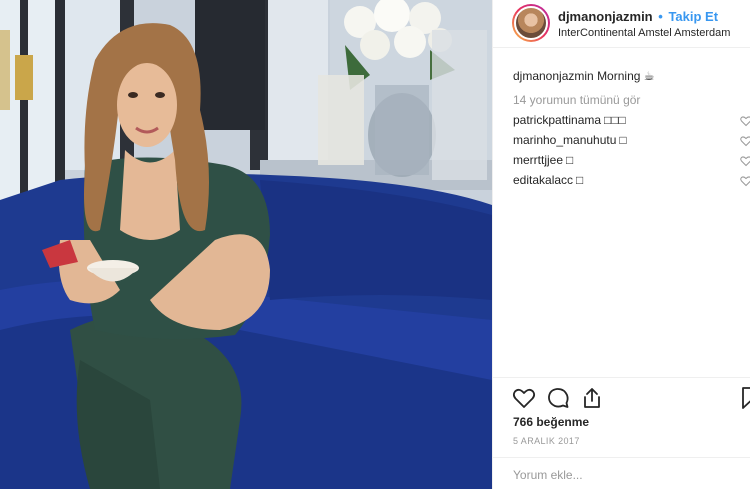 The height and width of the screenshot is (489, 750). What do you see at coordinates (621, 397) in the screenshot?
I see `action-bar` at bounding box center [621, 397].